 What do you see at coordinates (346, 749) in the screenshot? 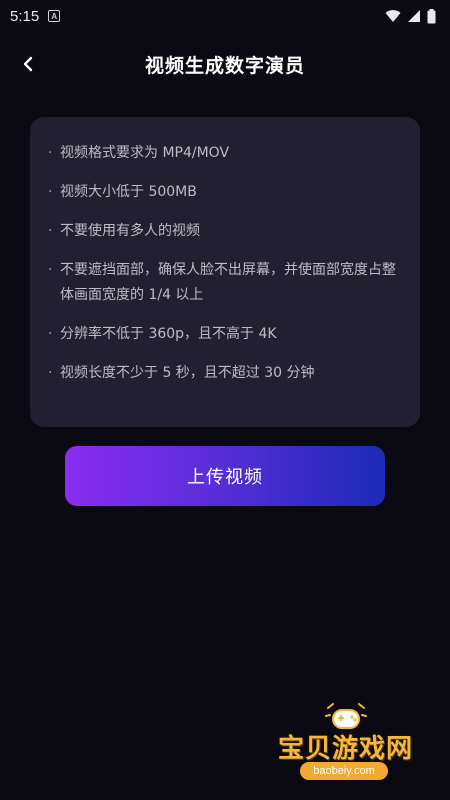
I see `watermark-name: 宝贝游戏网` at bounding box center [346, 749].